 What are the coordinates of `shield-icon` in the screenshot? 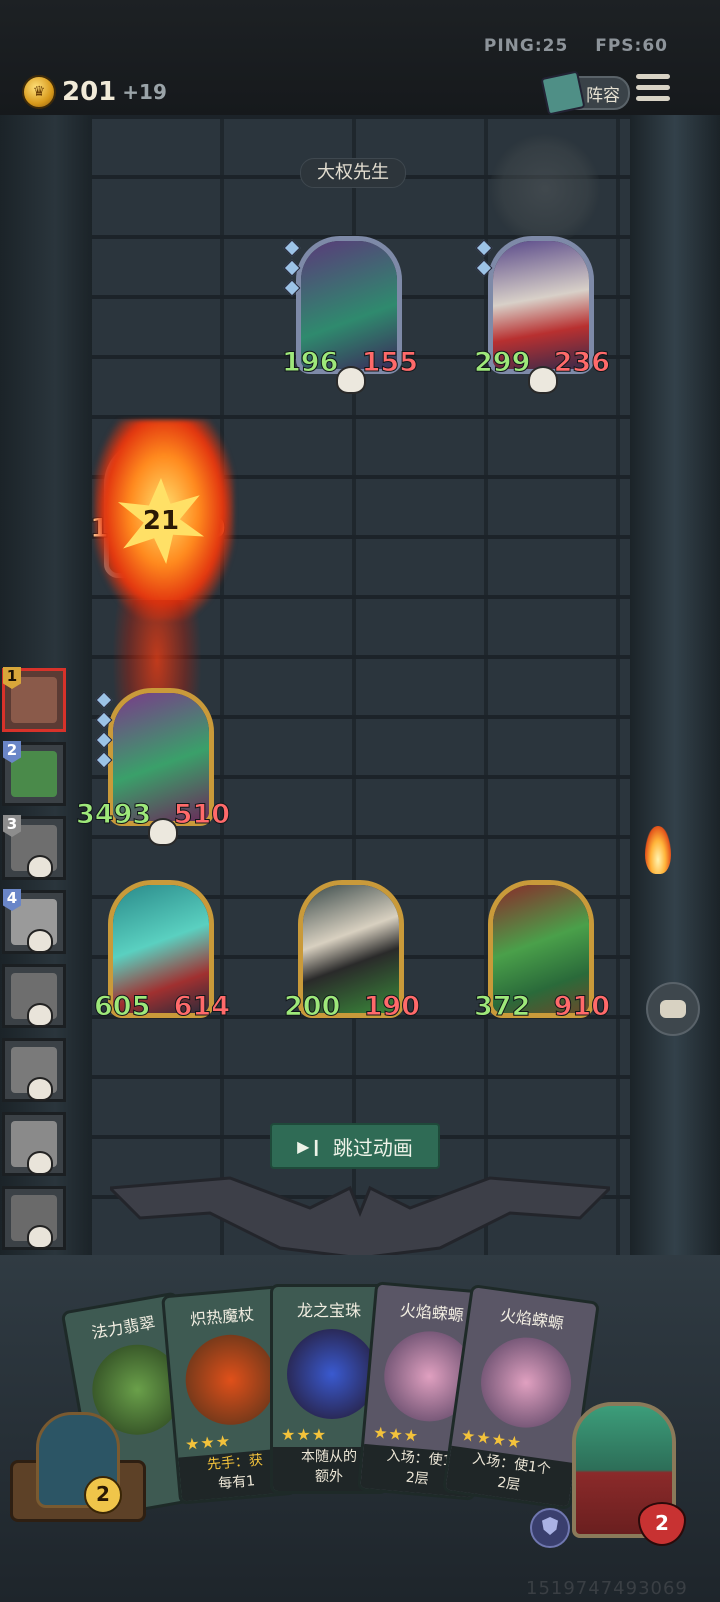 It's located at (550, 1528).